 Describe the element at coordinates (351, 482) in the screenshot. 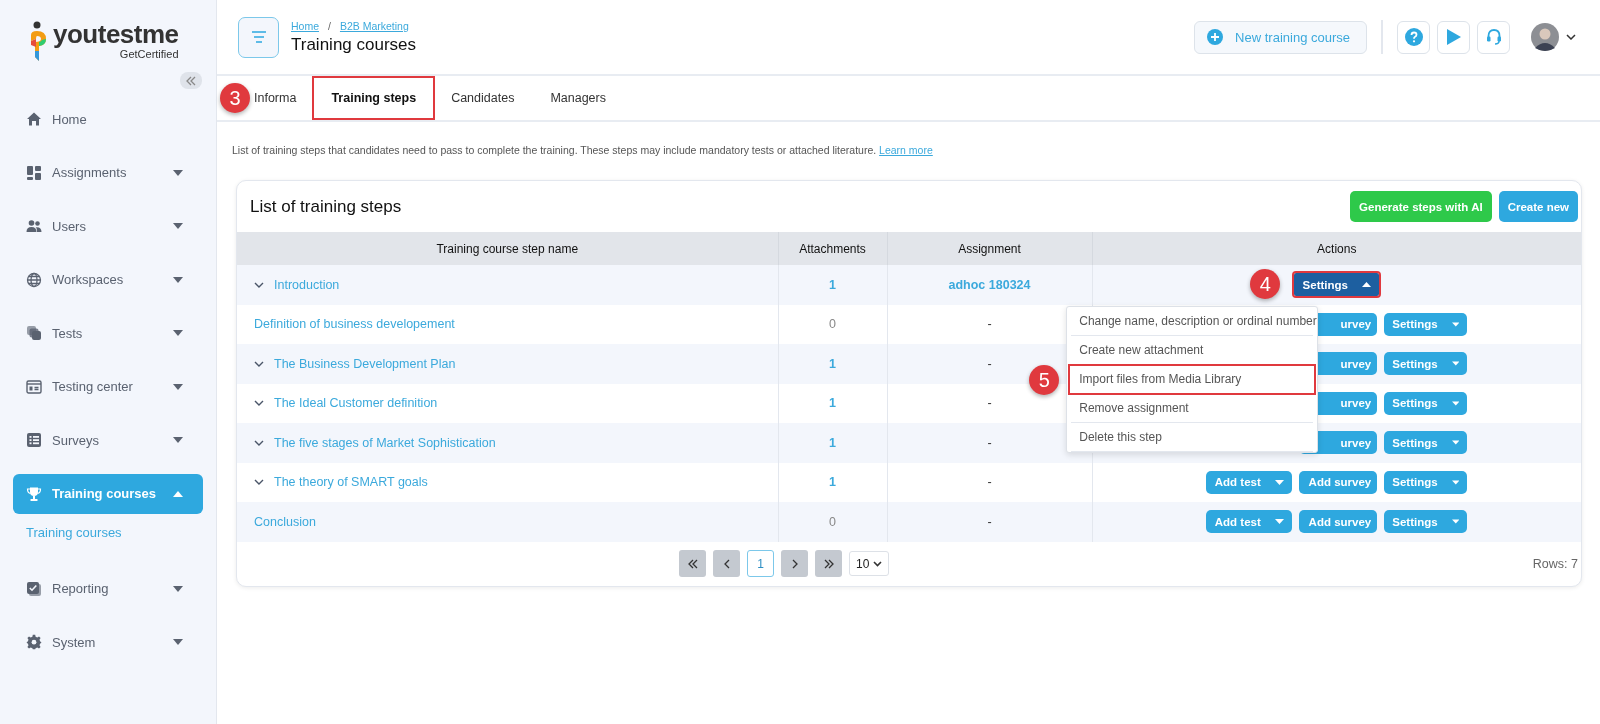

I see `step-name-link: The theory of SMART goals` at that location.